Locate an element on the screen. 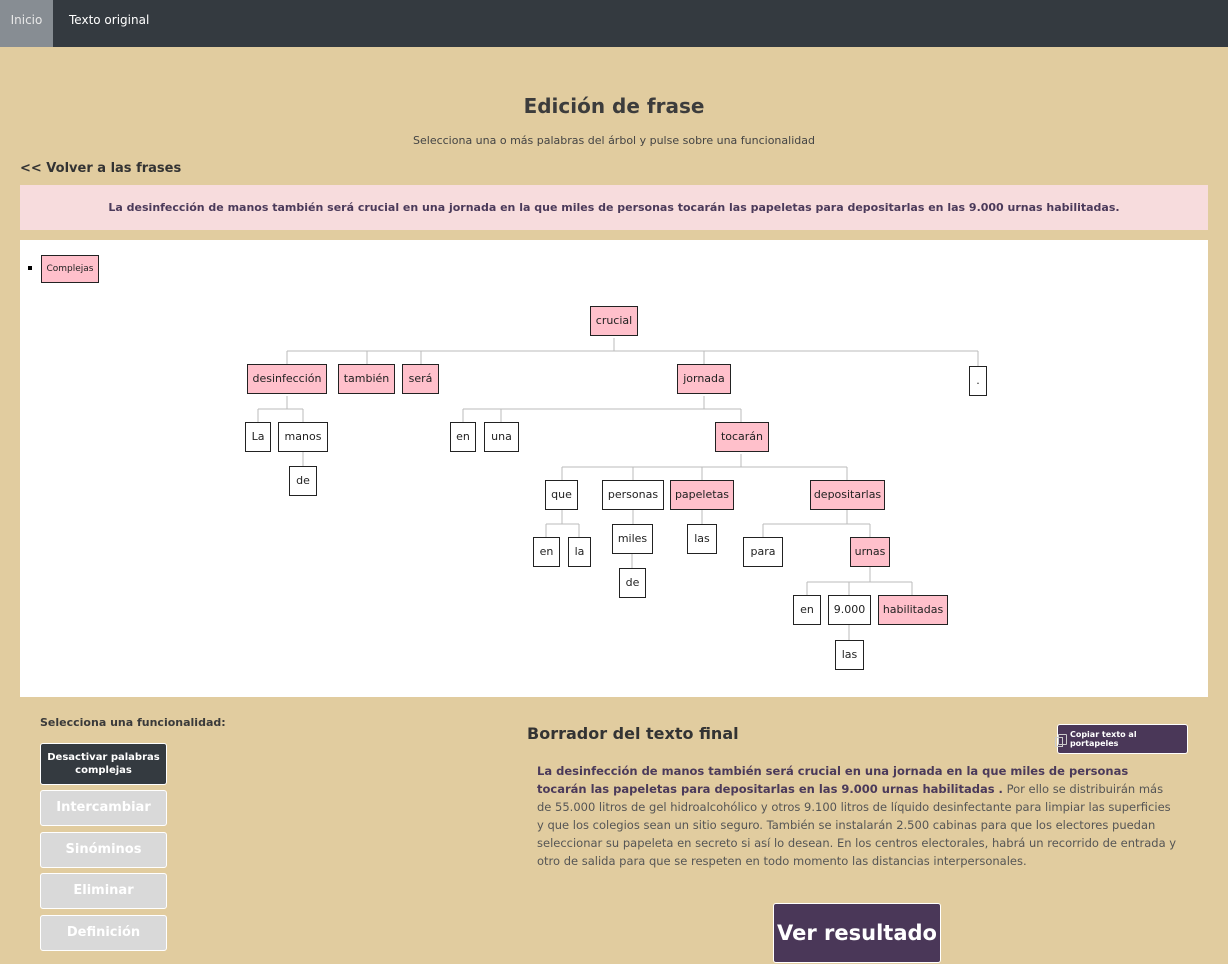 The width and height of the screenshot is (1228, 964). tree-node: la is located at coordinates (579, 552).